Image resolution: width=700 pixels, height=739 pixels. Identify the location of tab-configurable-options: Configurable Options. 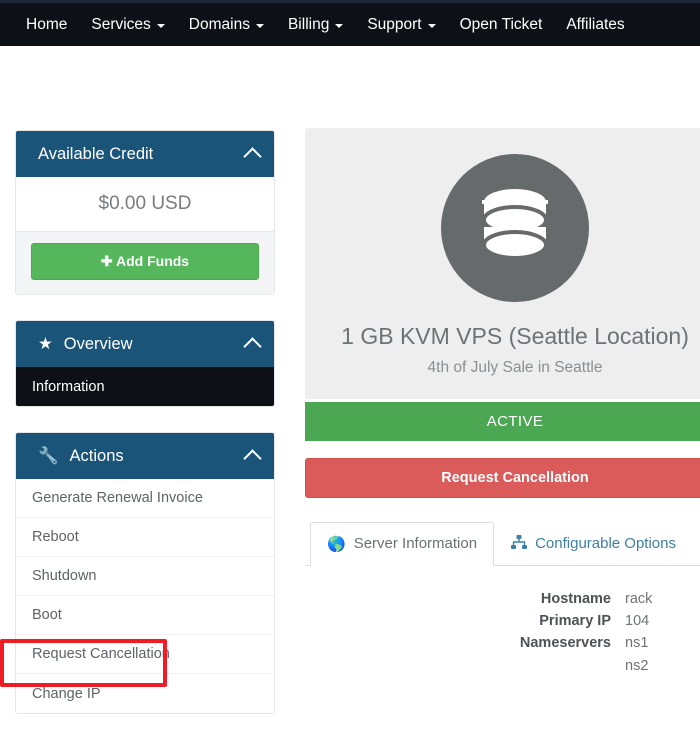
(593, 544).